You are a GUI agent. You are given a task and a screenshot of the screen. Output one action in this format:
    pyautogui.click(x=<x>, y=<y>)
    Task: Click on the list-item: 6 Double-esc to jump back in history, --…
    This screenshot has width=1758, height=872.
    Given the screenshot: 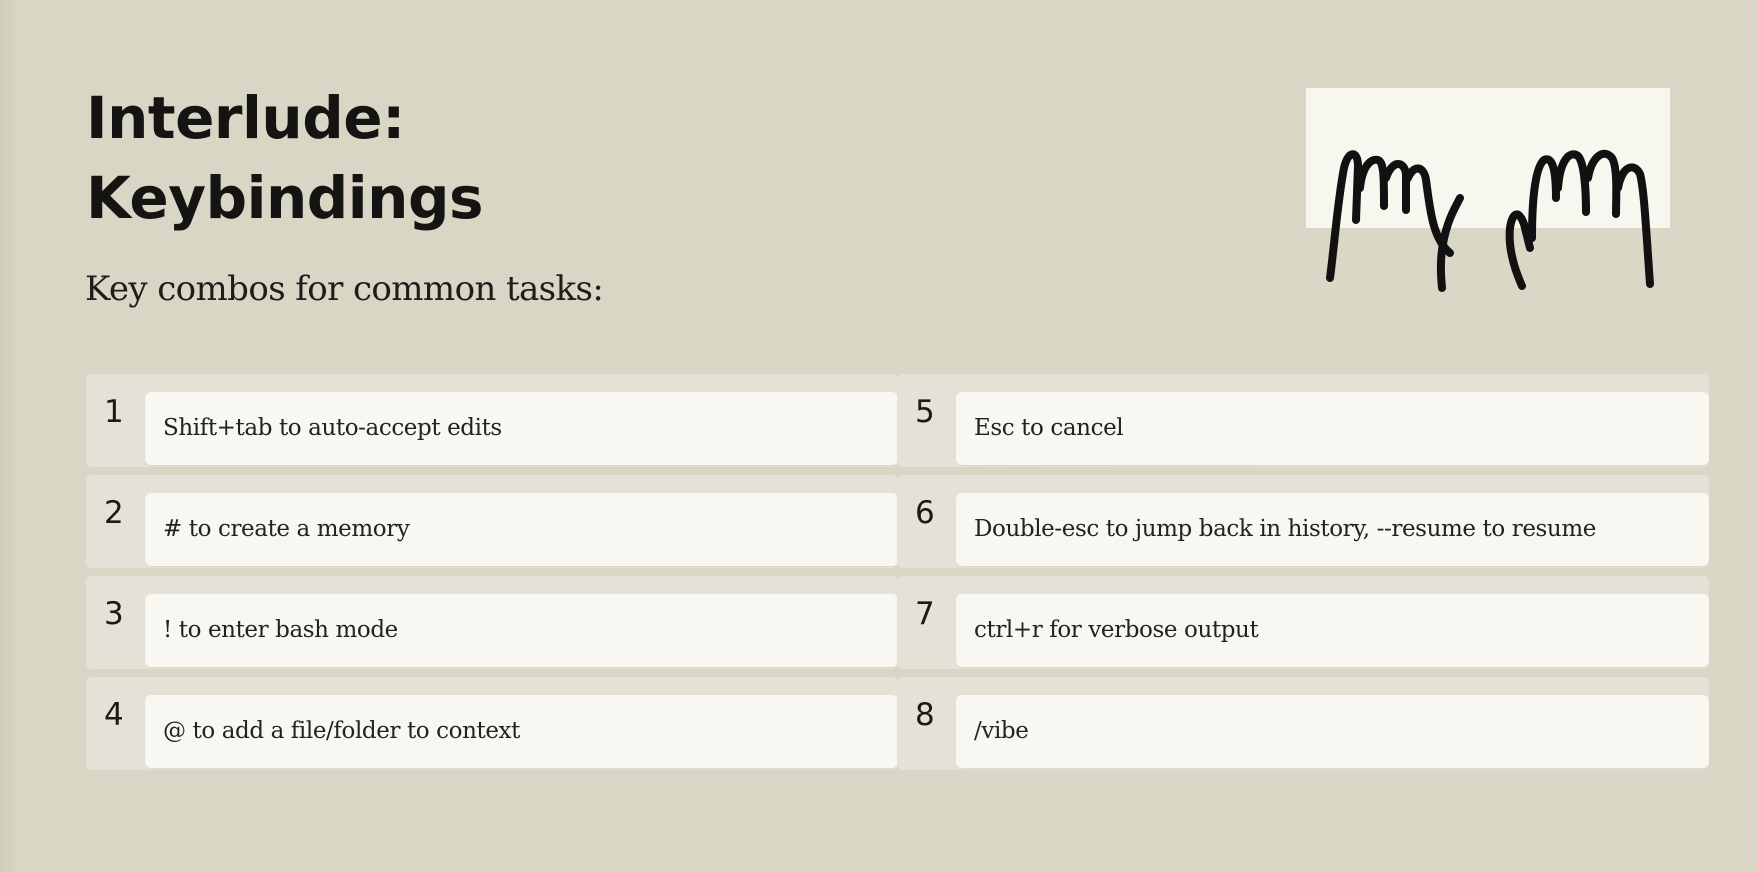 What is the action you would take?
    pyautogui.click(x=1303, y=521)
    